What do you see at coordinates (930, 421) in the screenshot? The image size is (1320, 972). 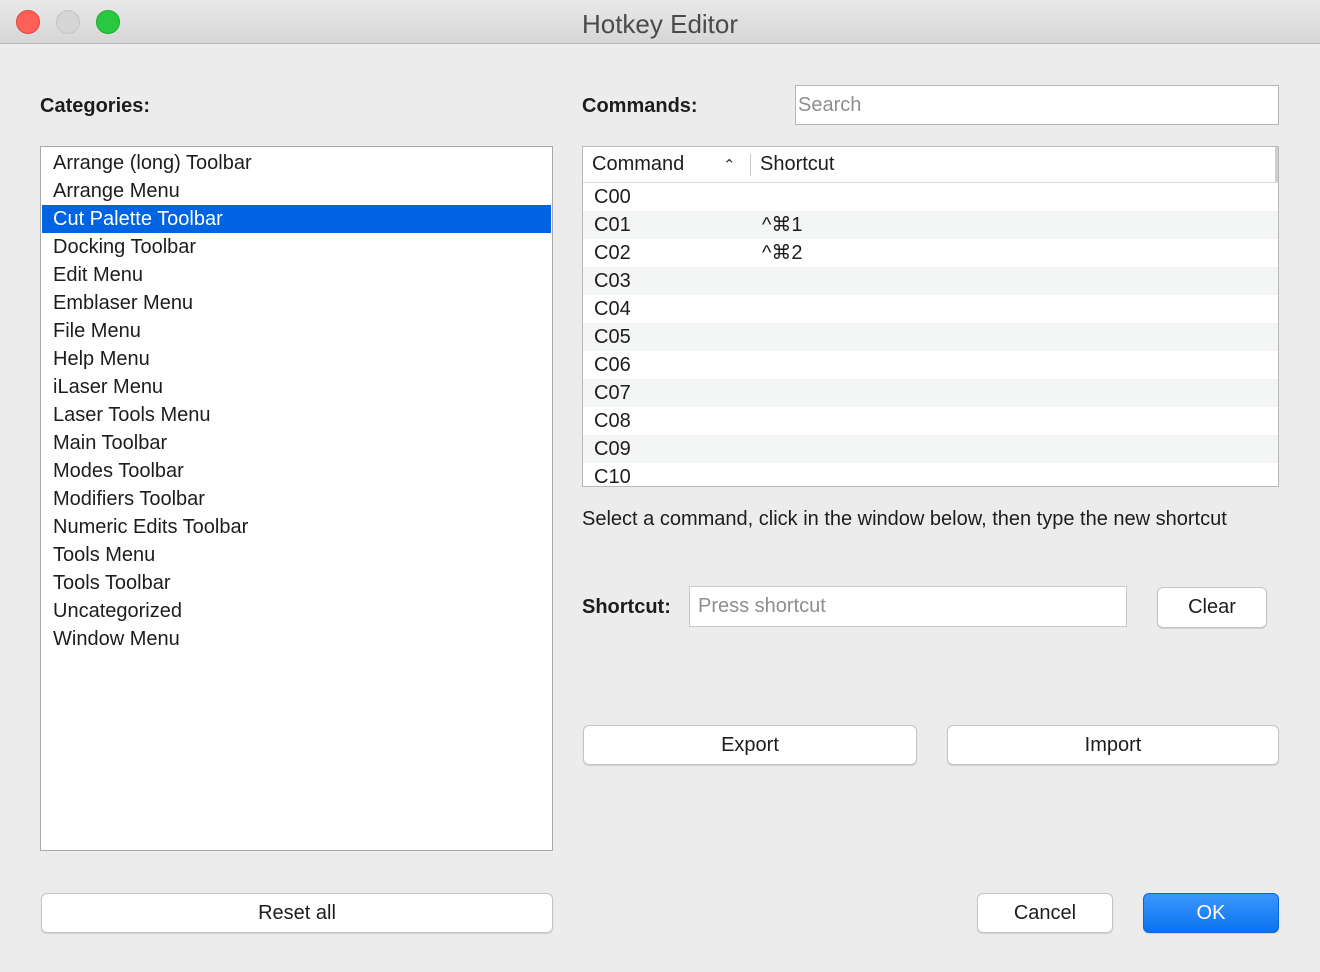 I see `table-row: C08` at bounding box center [930, 421].